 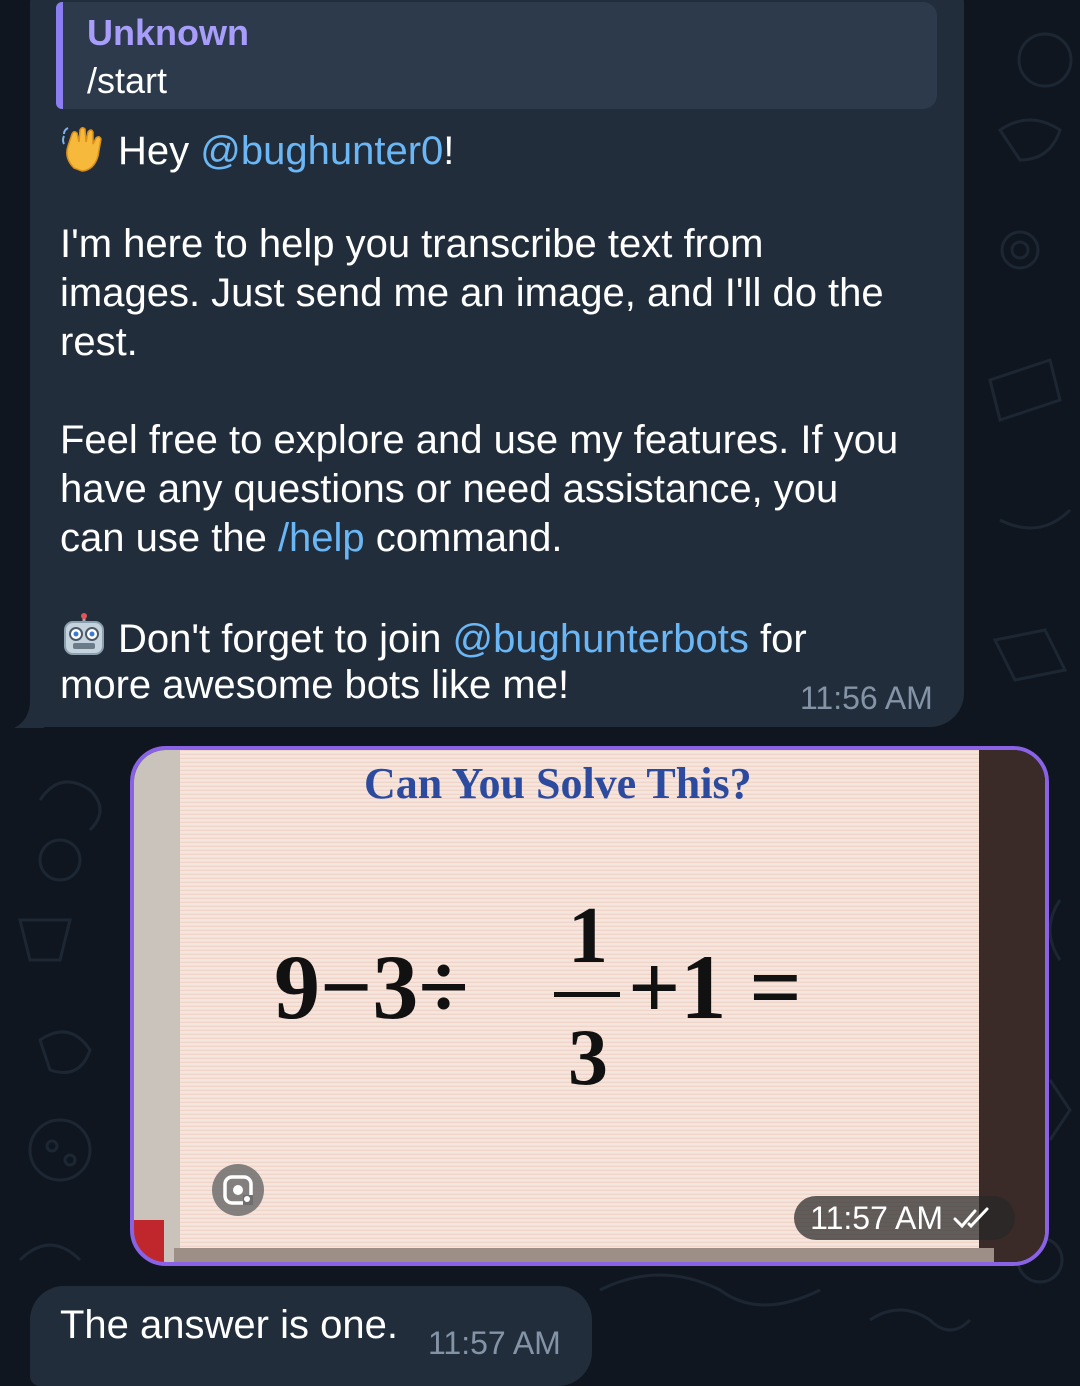 I want to click on robot-emoji, so click(x=84, y=634).